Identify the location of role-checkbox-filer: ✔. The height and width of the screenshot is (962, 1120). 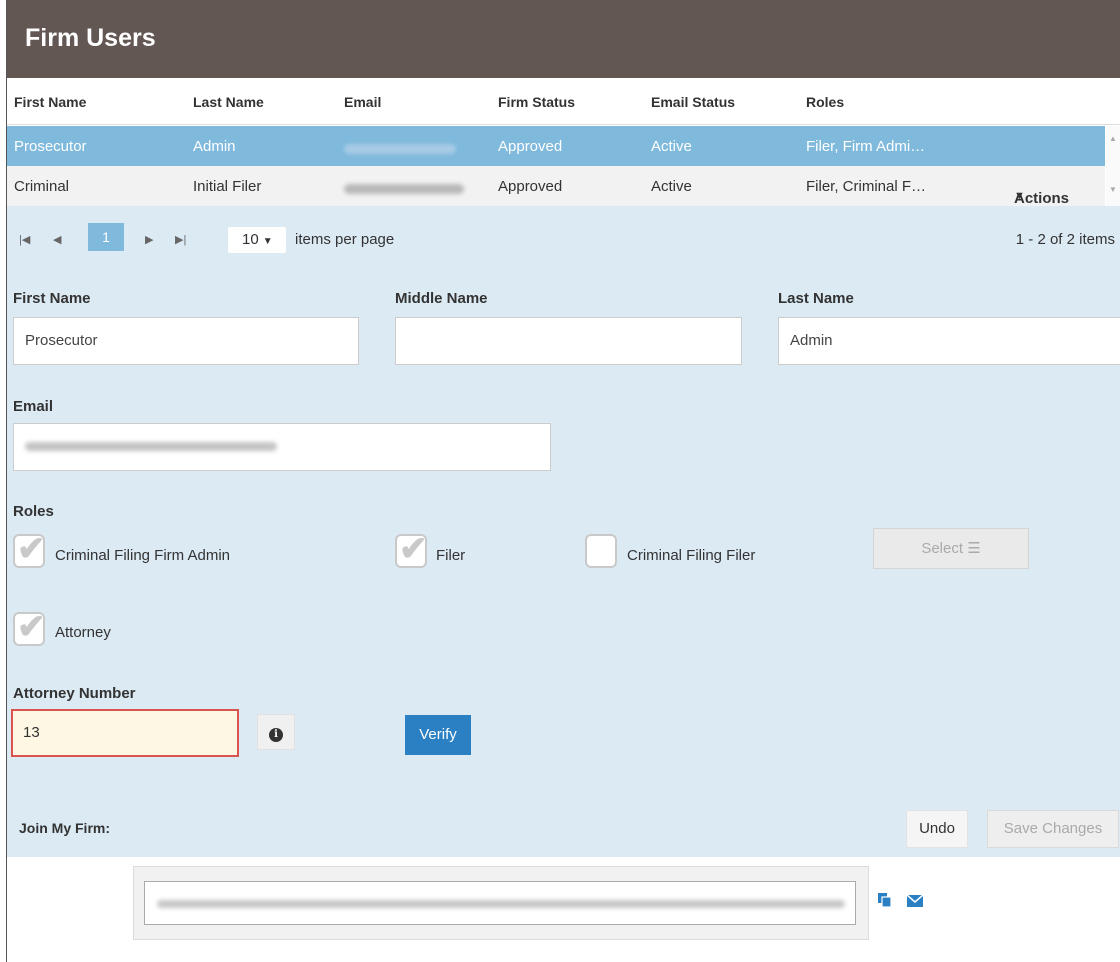
(411, 549).